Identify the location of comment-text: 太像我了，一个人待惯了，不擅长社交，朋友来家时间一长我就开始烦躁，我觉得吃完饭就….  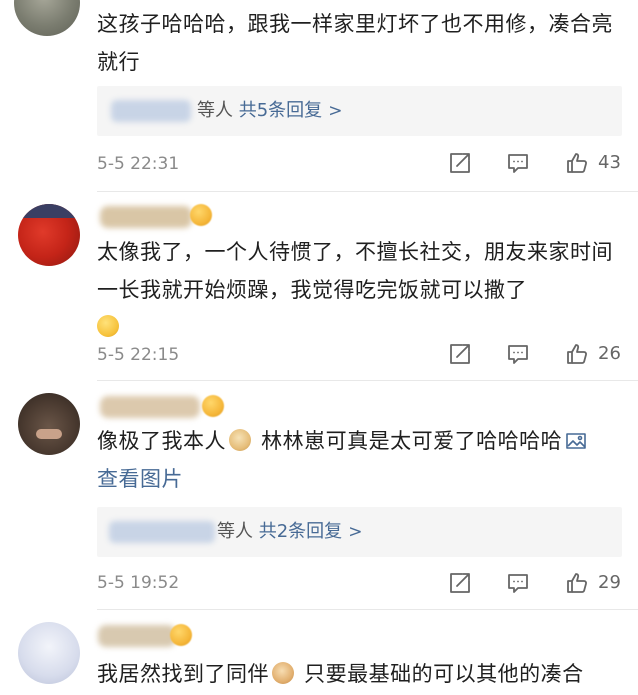
(355, 271).